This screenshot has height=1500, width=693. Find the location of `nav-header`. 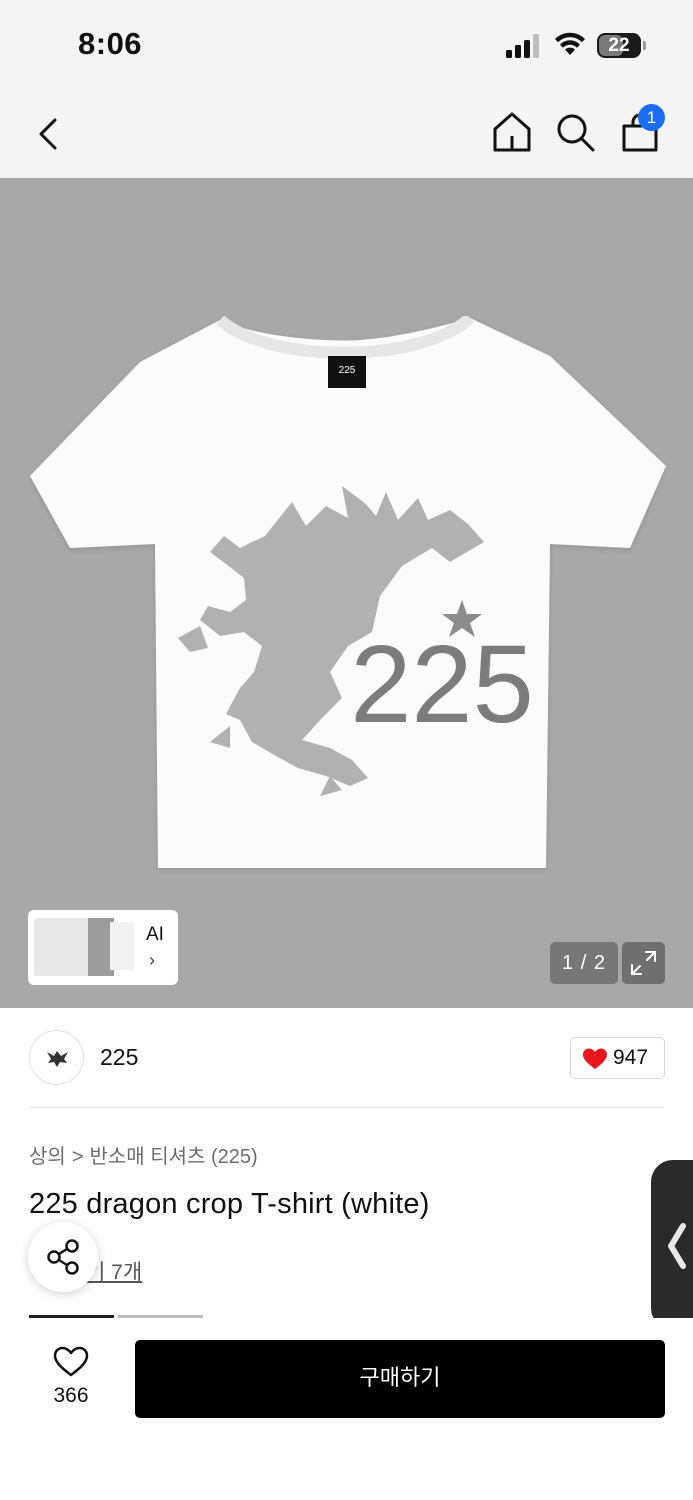

nav-header is located at coordinates (346, 135).